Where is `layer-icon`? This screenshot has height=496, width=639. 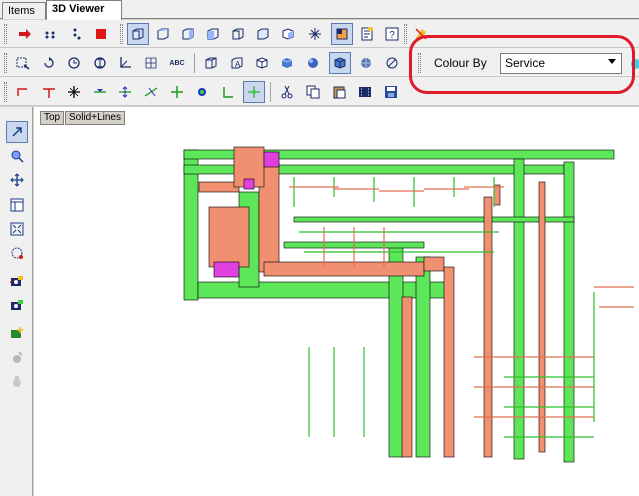 layer-icon is located at coordinates (342, 34).